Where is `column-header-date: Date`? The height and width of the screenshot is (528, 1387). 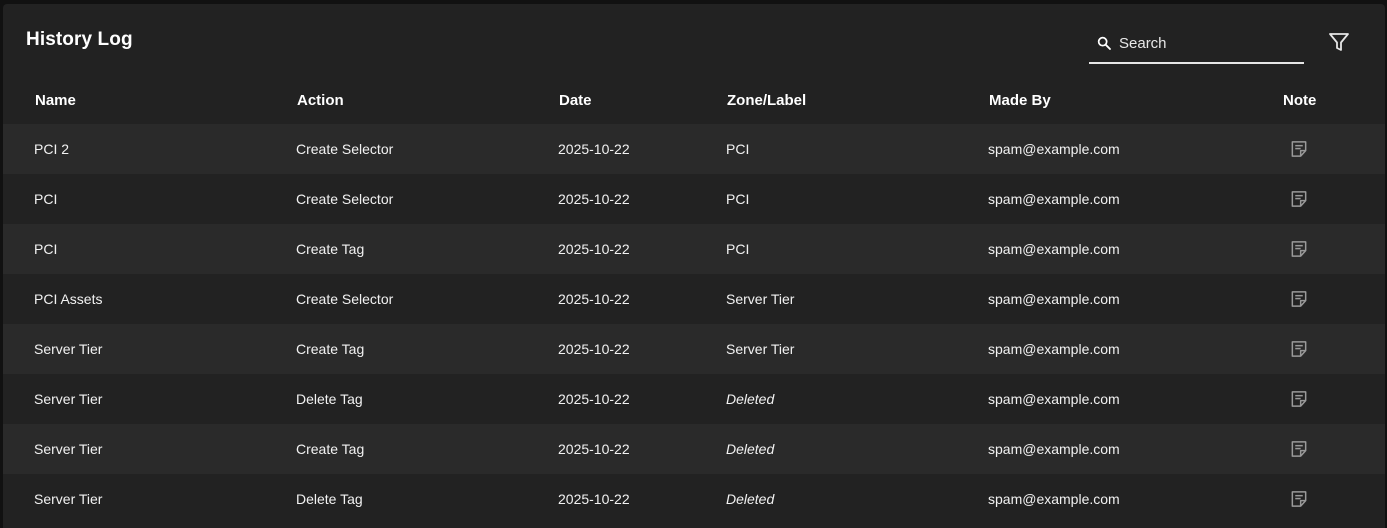 column-header-date: Date is located at coordinates (575, 100).